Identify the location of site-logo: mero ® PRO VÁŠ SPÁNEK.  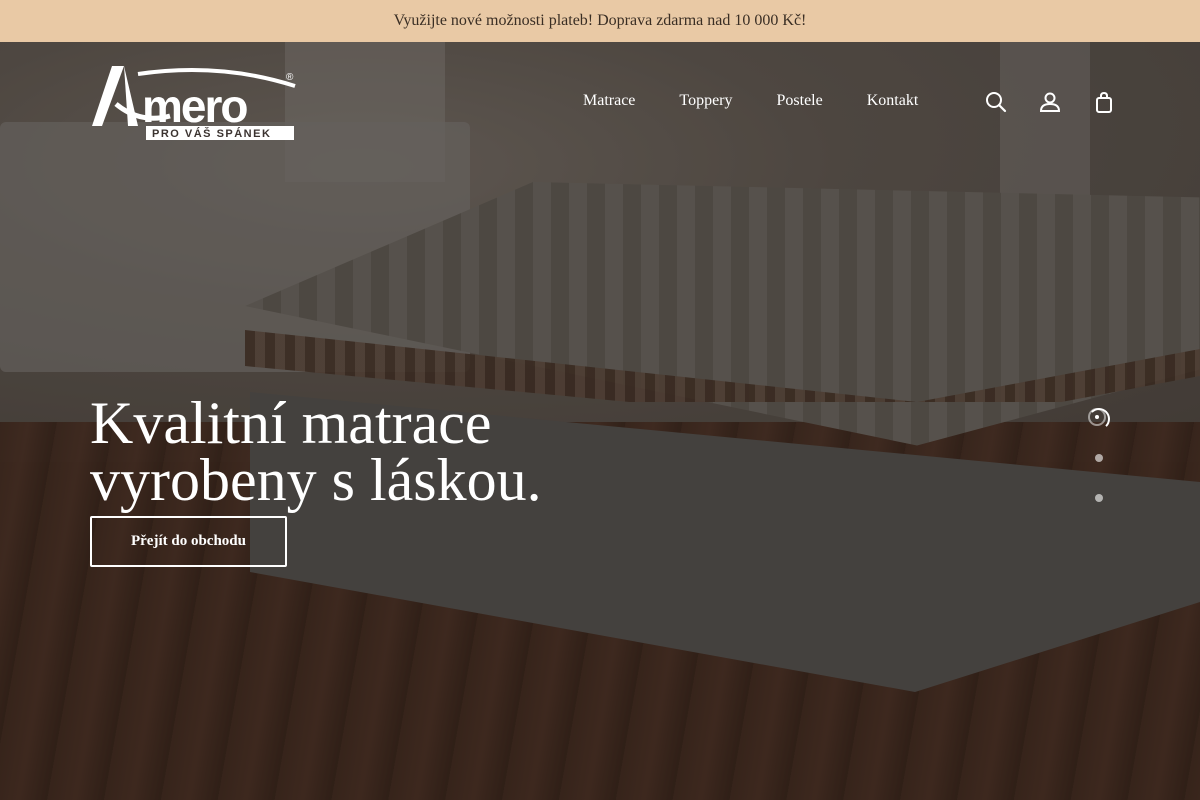
(195, 104).